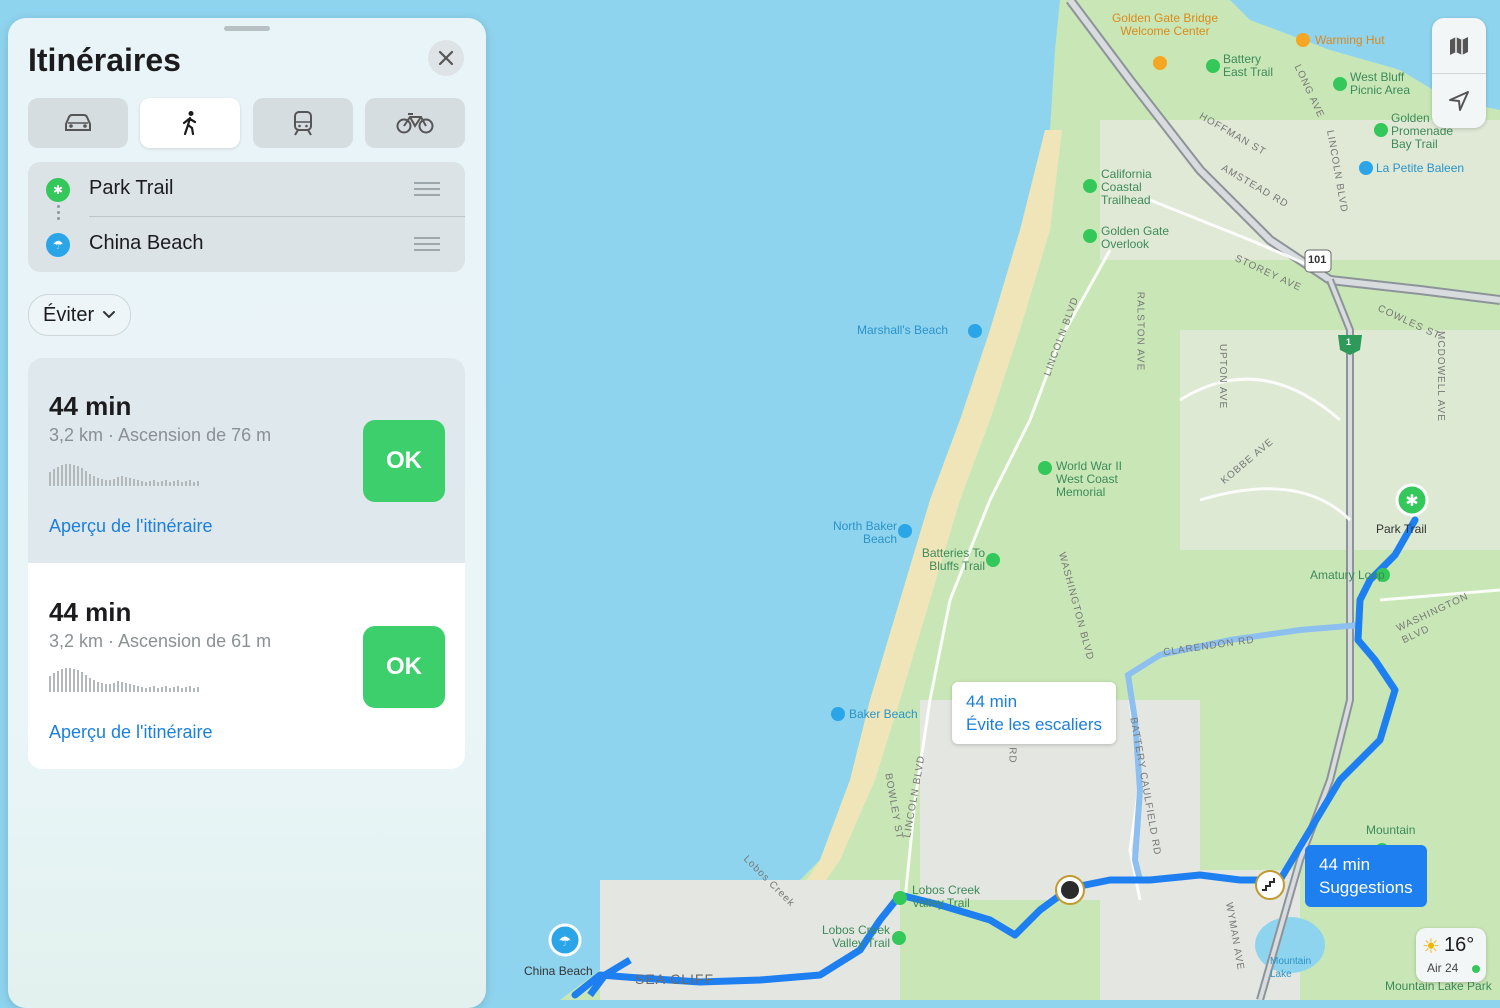  Describe the element at coordinates (124, 680) in the screenshot. I see `elevation-profile` at that location.